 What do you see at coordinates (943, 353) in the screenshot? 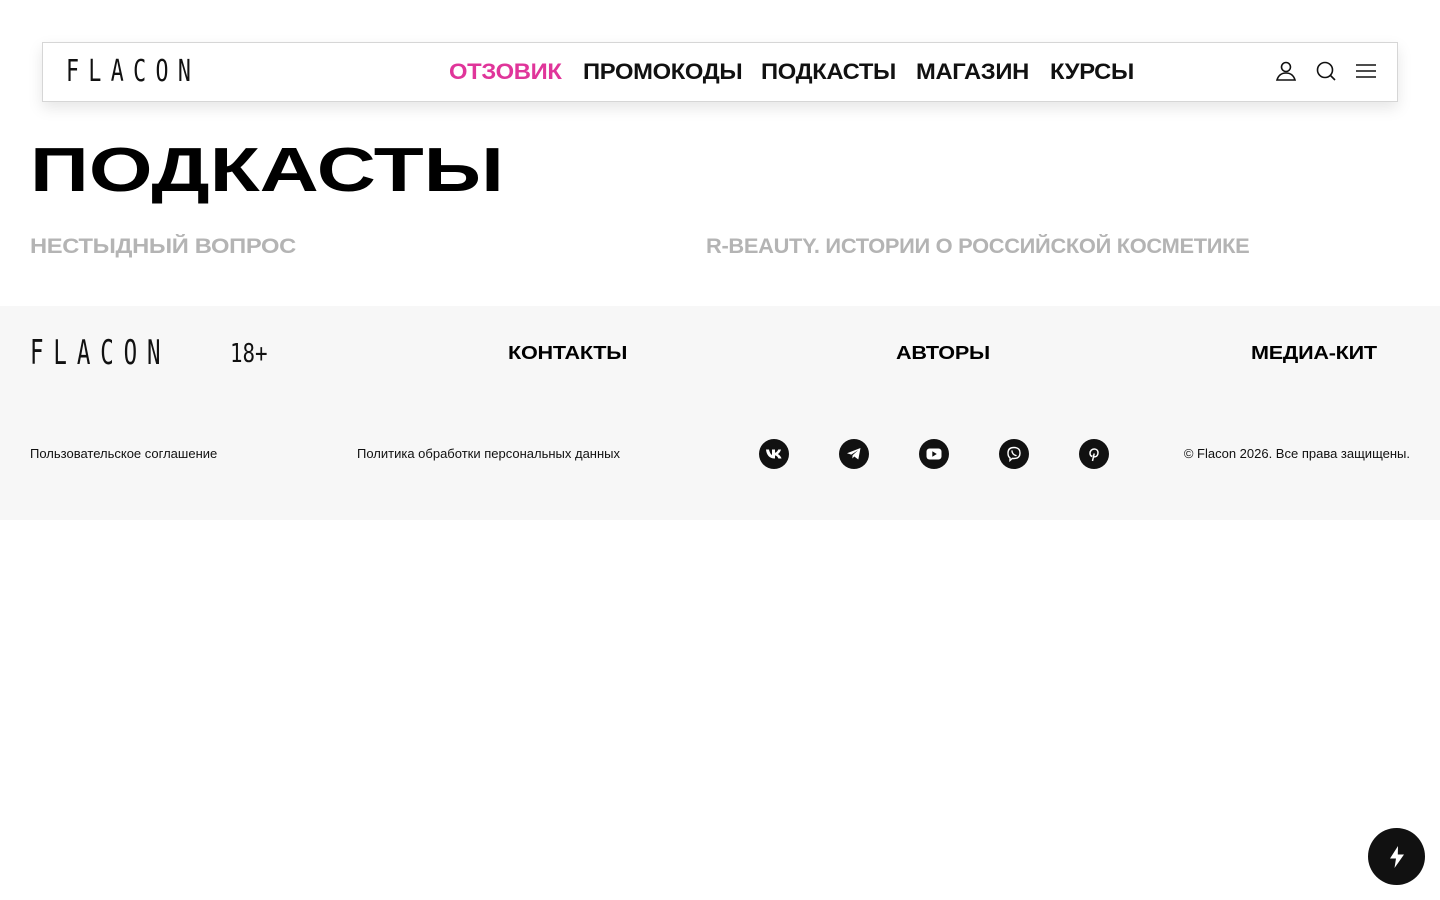
I see `footer-link-authors: АВТОРЫ` at bounding box center [943, 353].